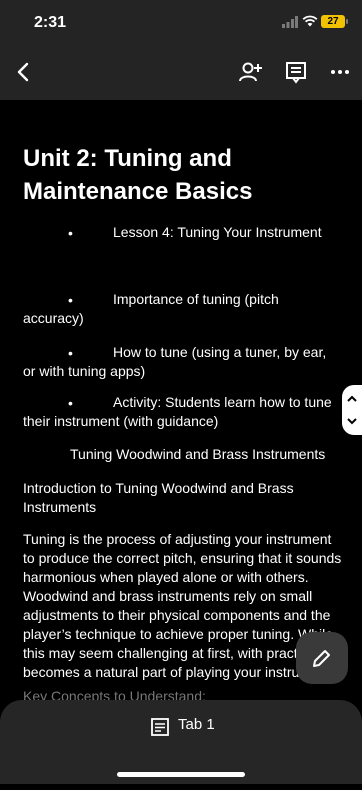 This screenshot has height=790, width=362. What do you see at coordinates (296, 72) in the screenshot?
I see `comments-icon` at bounding box center [296, 72].